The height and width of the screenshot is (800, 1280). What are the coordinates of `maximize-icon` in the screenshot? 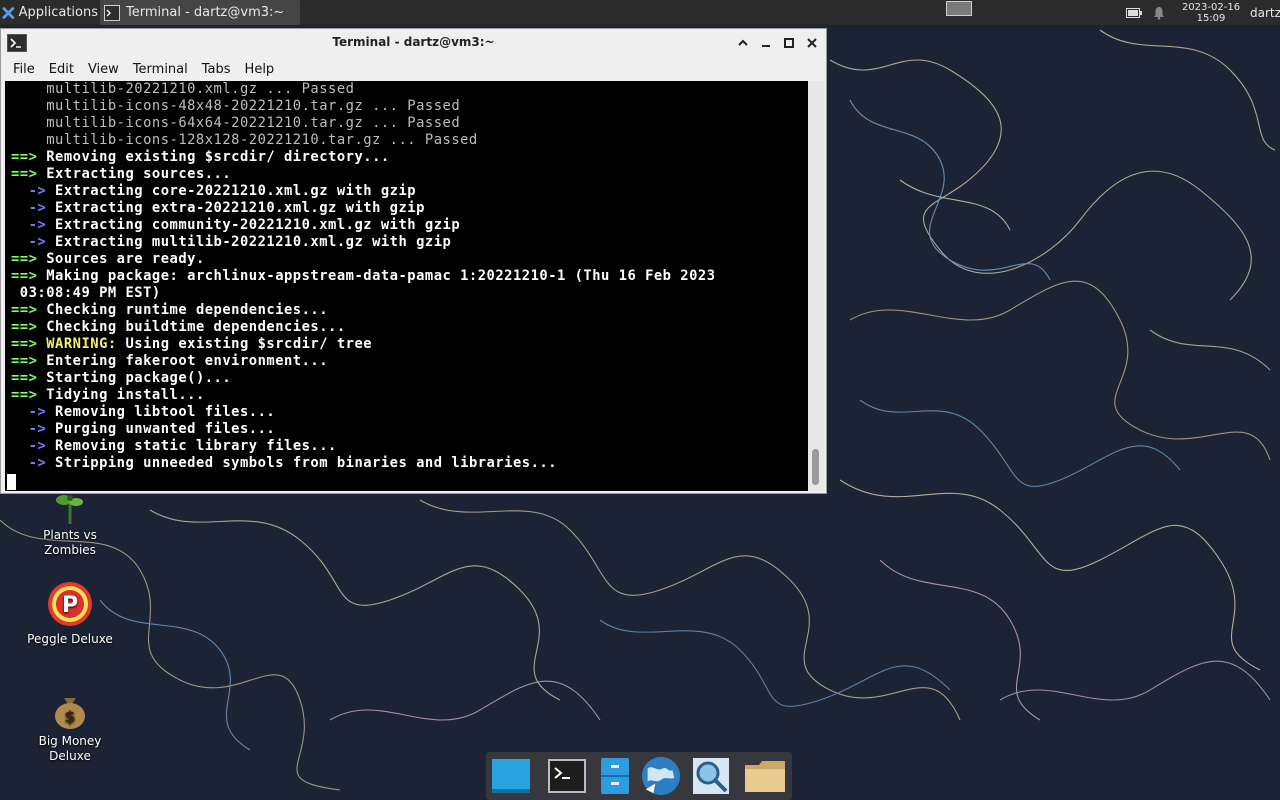 It's located at (789, 43).